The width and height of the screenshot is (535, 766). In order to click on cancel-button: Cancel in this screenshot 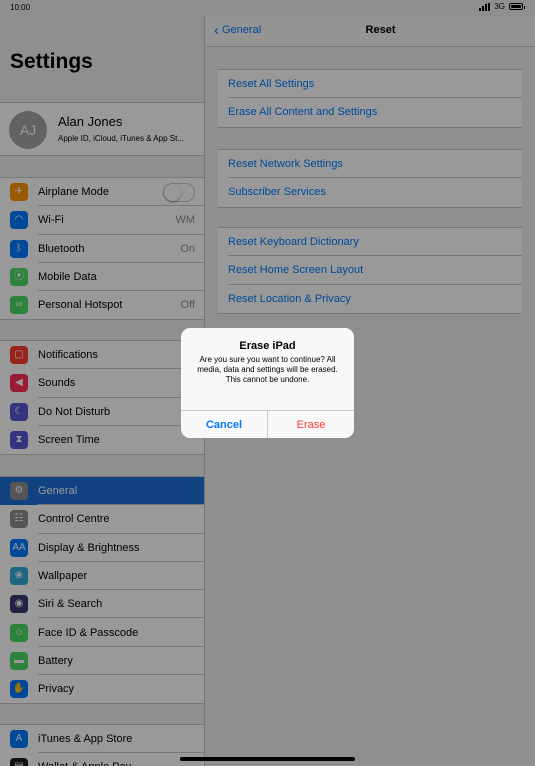, I will do `click(224, 424)`.